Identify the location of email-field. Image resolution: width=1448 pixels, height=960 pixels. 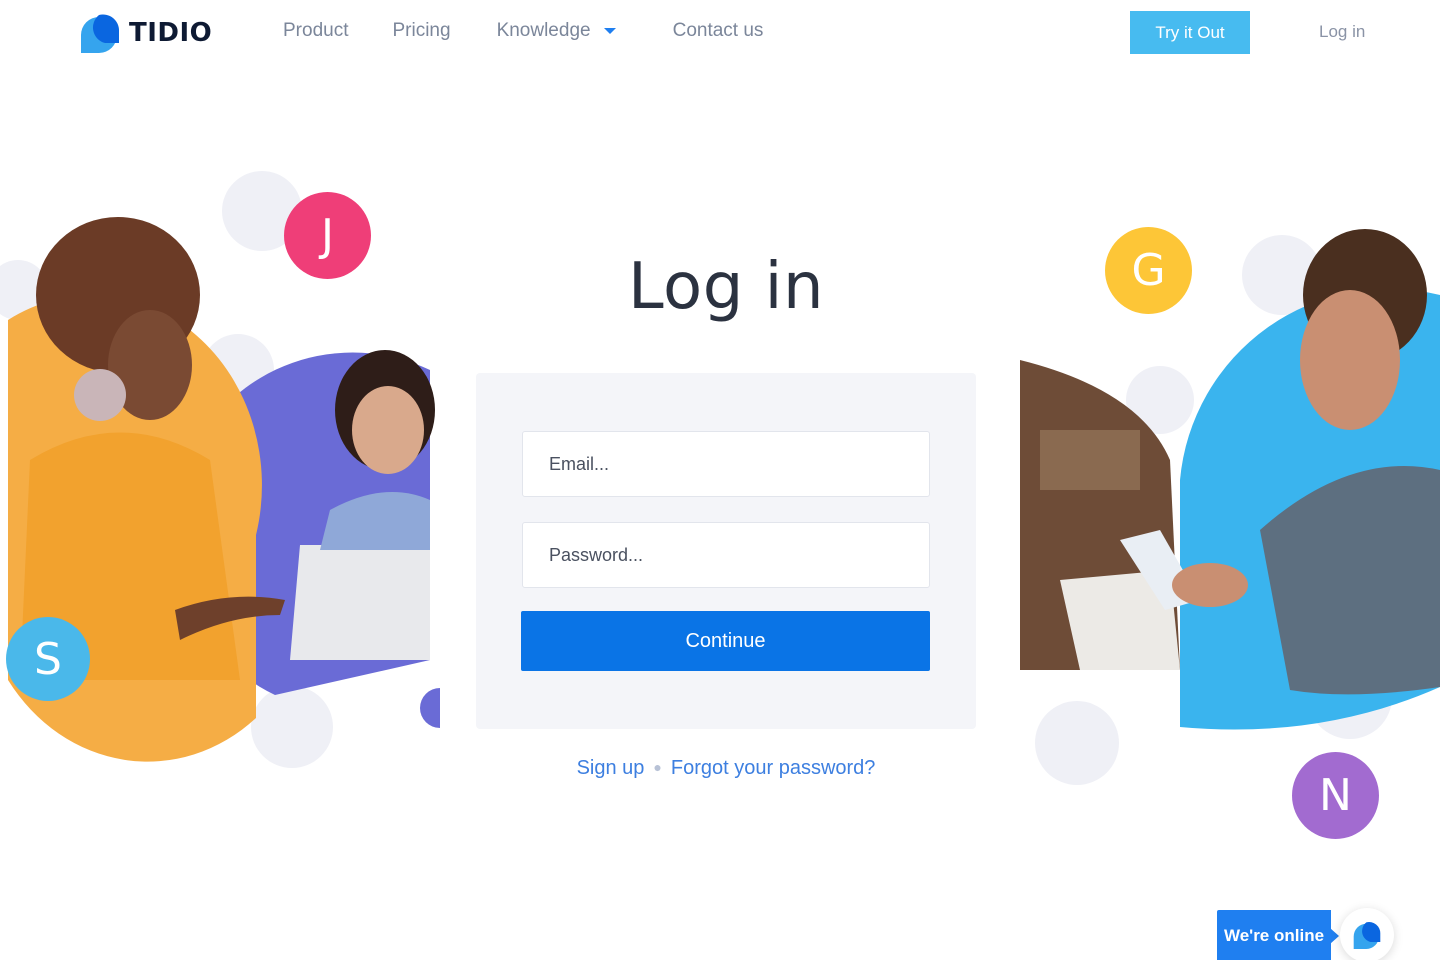
(726, 464).